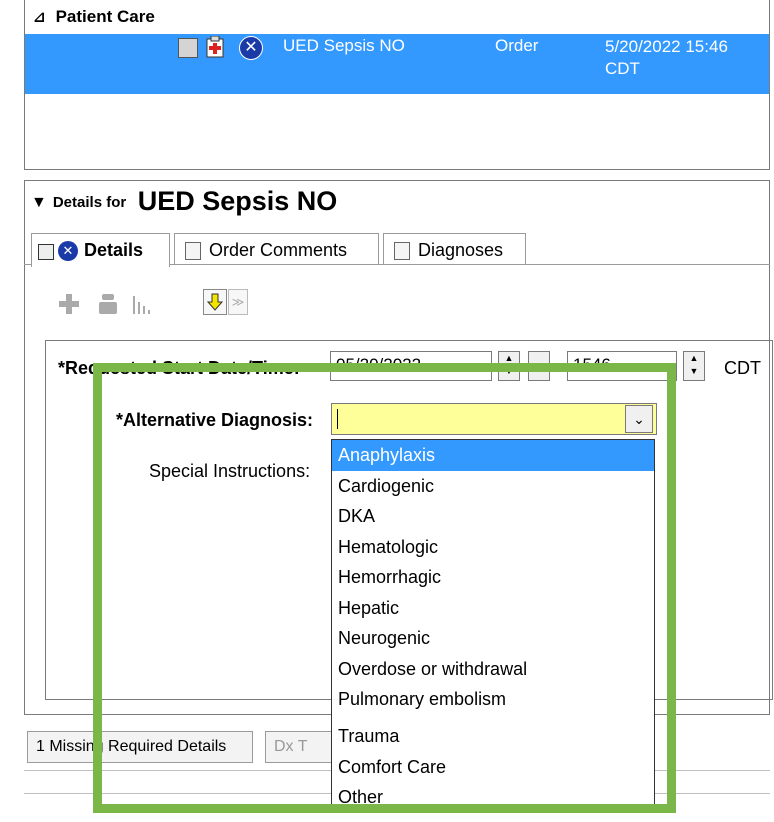 The height and width of the screenshot is (822, 774). Describe the element at coordinates (68, 251) in the screenshot. I see `tab-x-icon: ✕` at that location.